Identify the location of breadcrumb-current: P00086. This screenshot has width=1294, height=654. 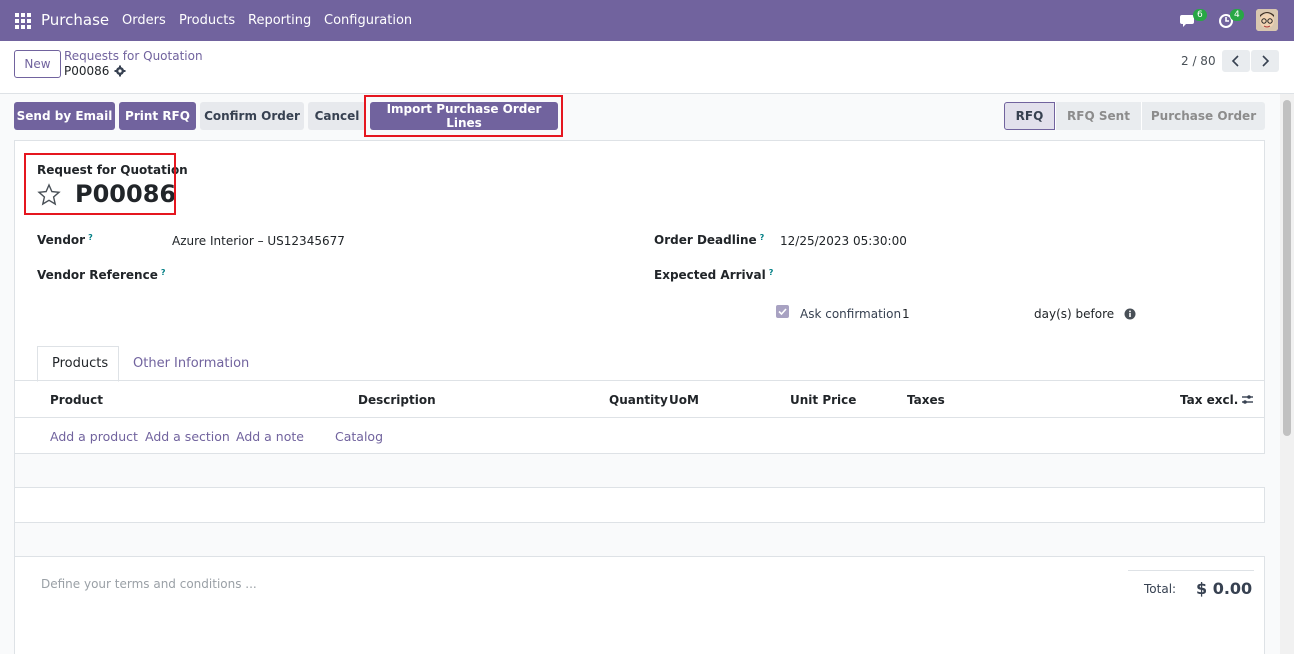
(87, 71).